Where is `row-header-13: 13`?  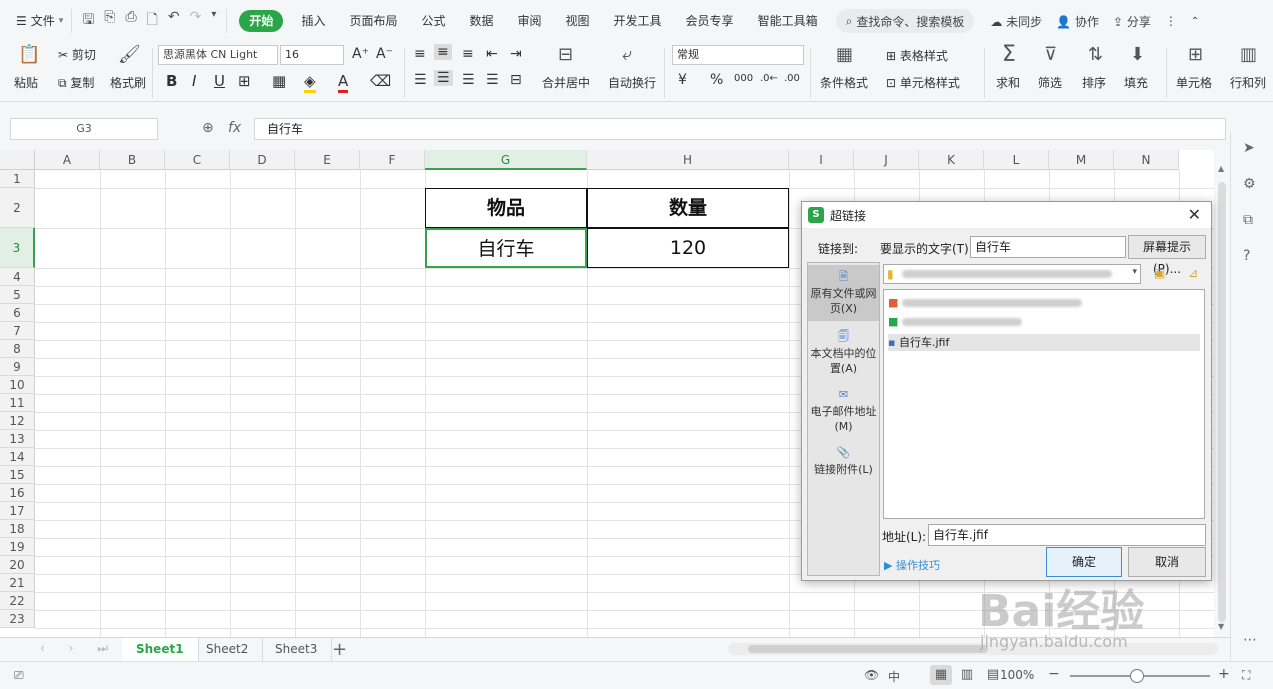
row-header-13: 13 is located at coordinates (17, 439).